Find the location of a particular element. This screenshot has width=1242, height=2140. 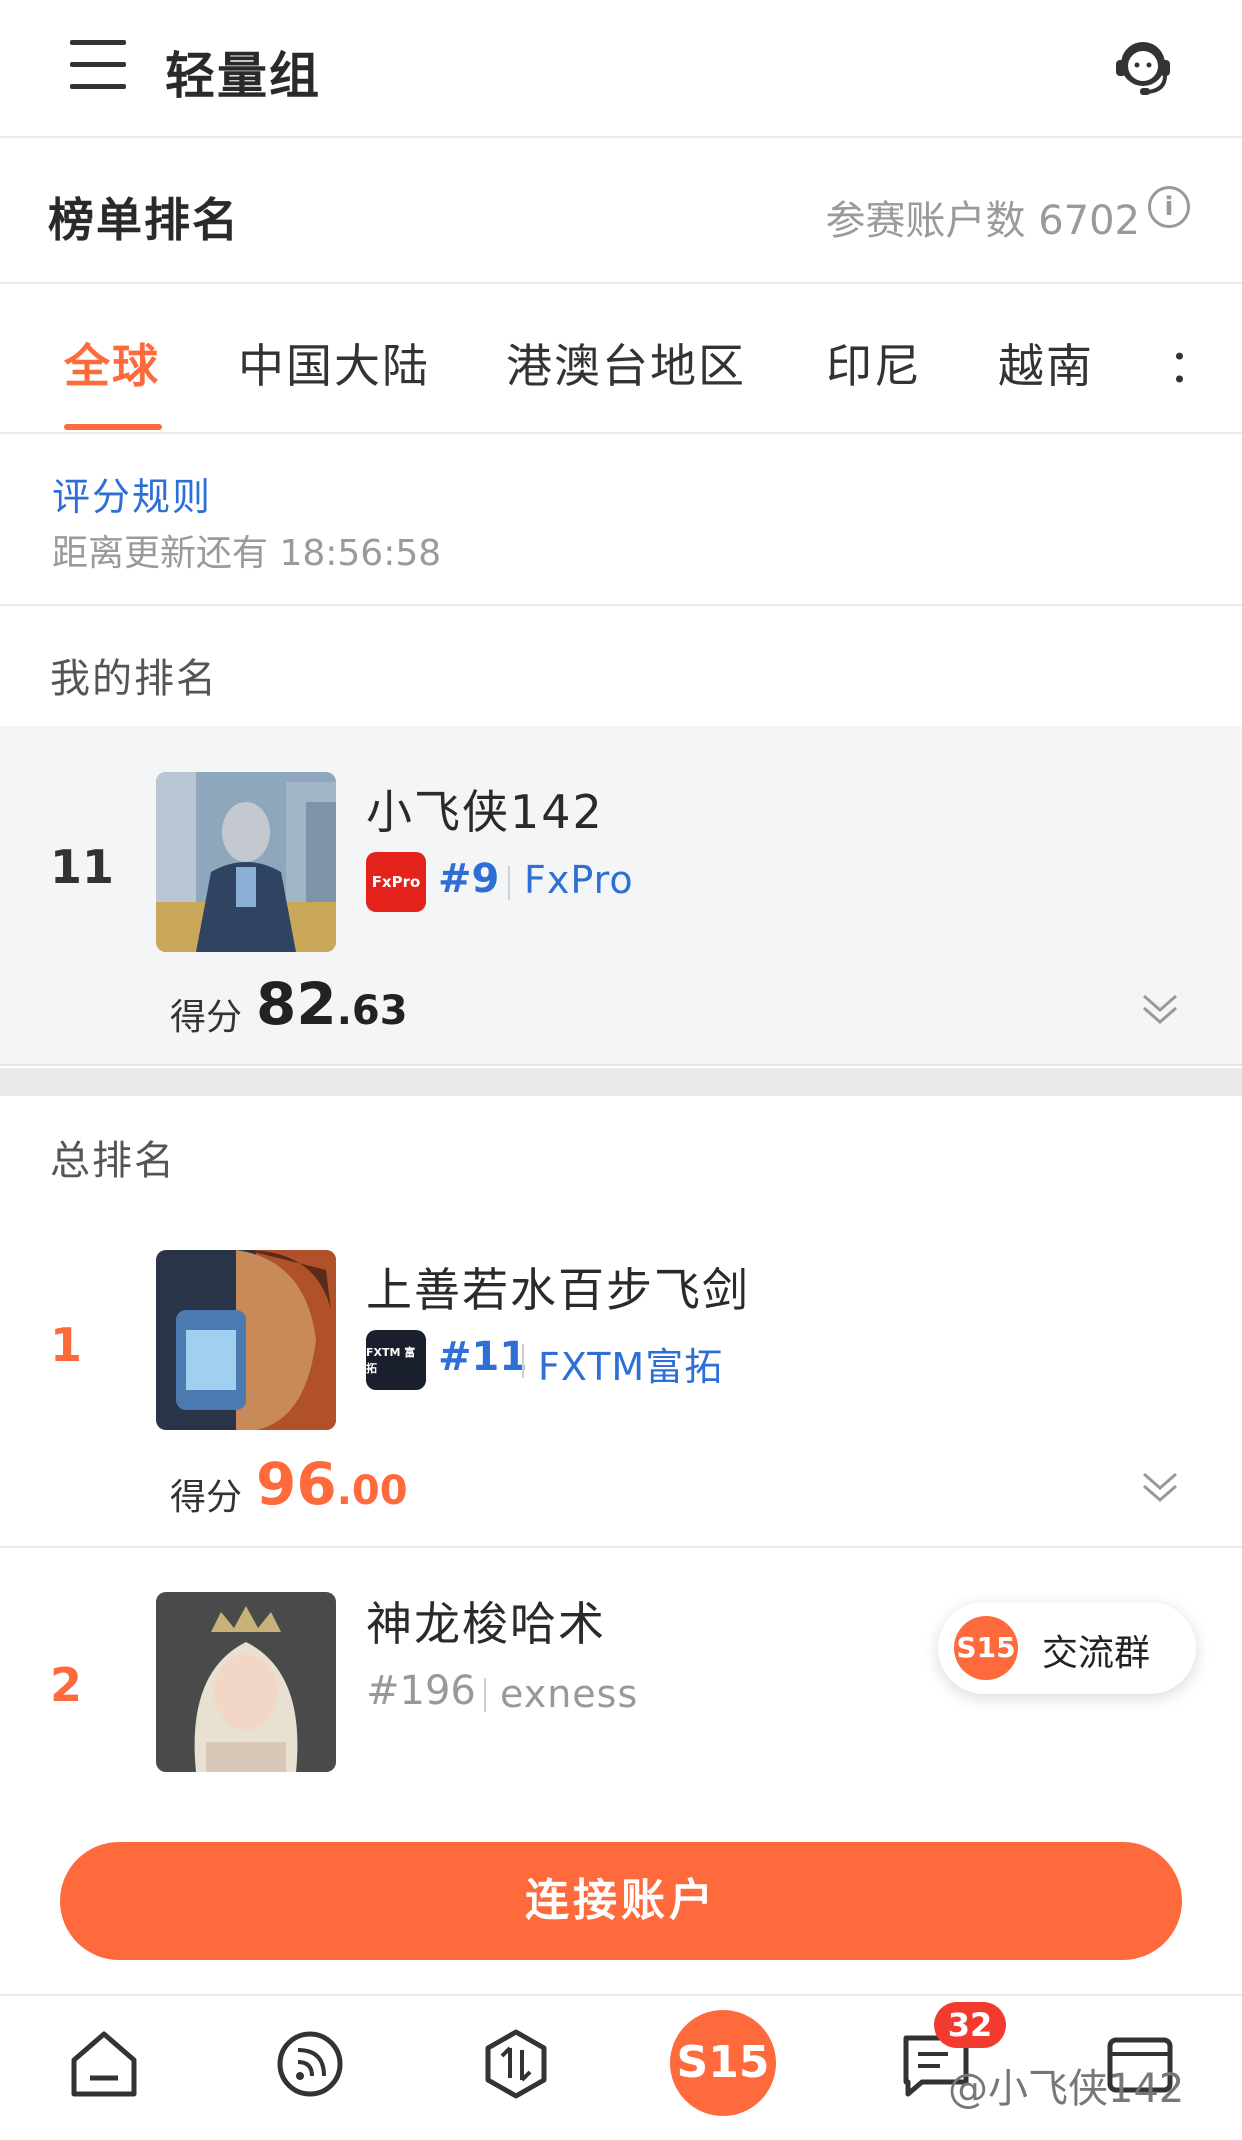

message-count-badge: 32 is located at coordinates (970, 2025).